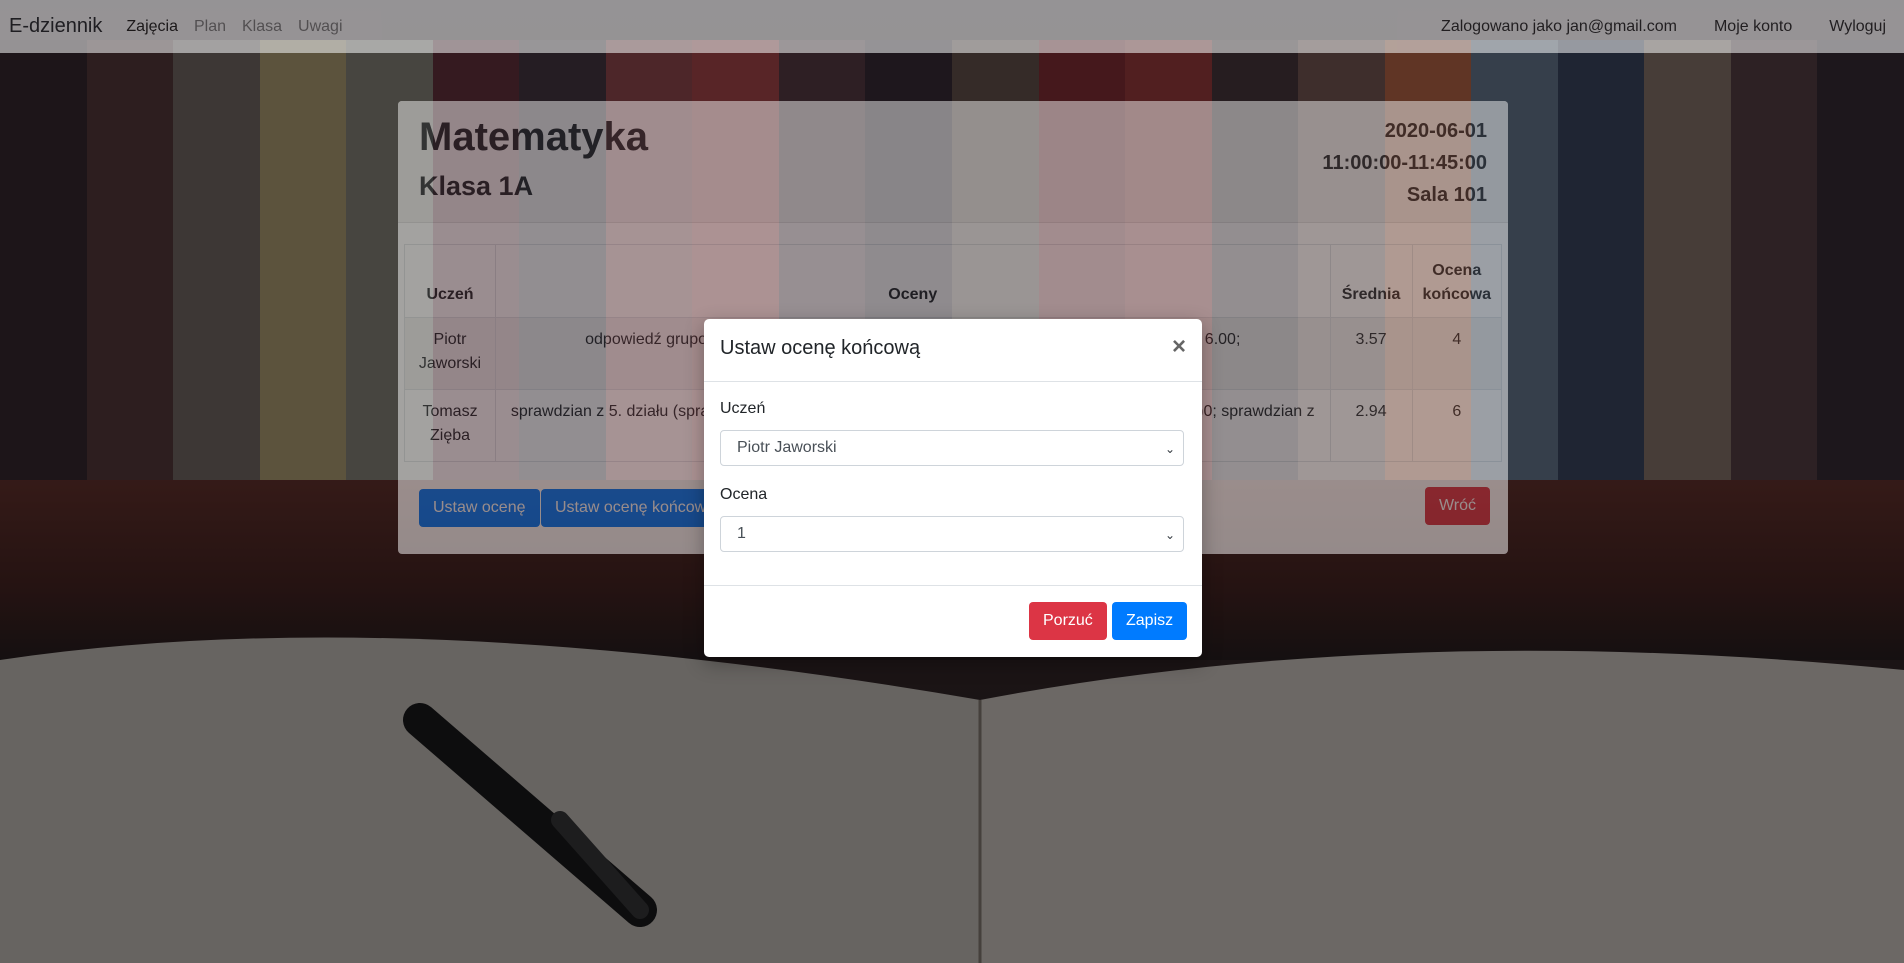 This screenshot has height=963, width=1904. What do you see at coordinates (744, 494) in the screenshot?
I see `grade-label: Ocena` at bounding box center [744, 494].